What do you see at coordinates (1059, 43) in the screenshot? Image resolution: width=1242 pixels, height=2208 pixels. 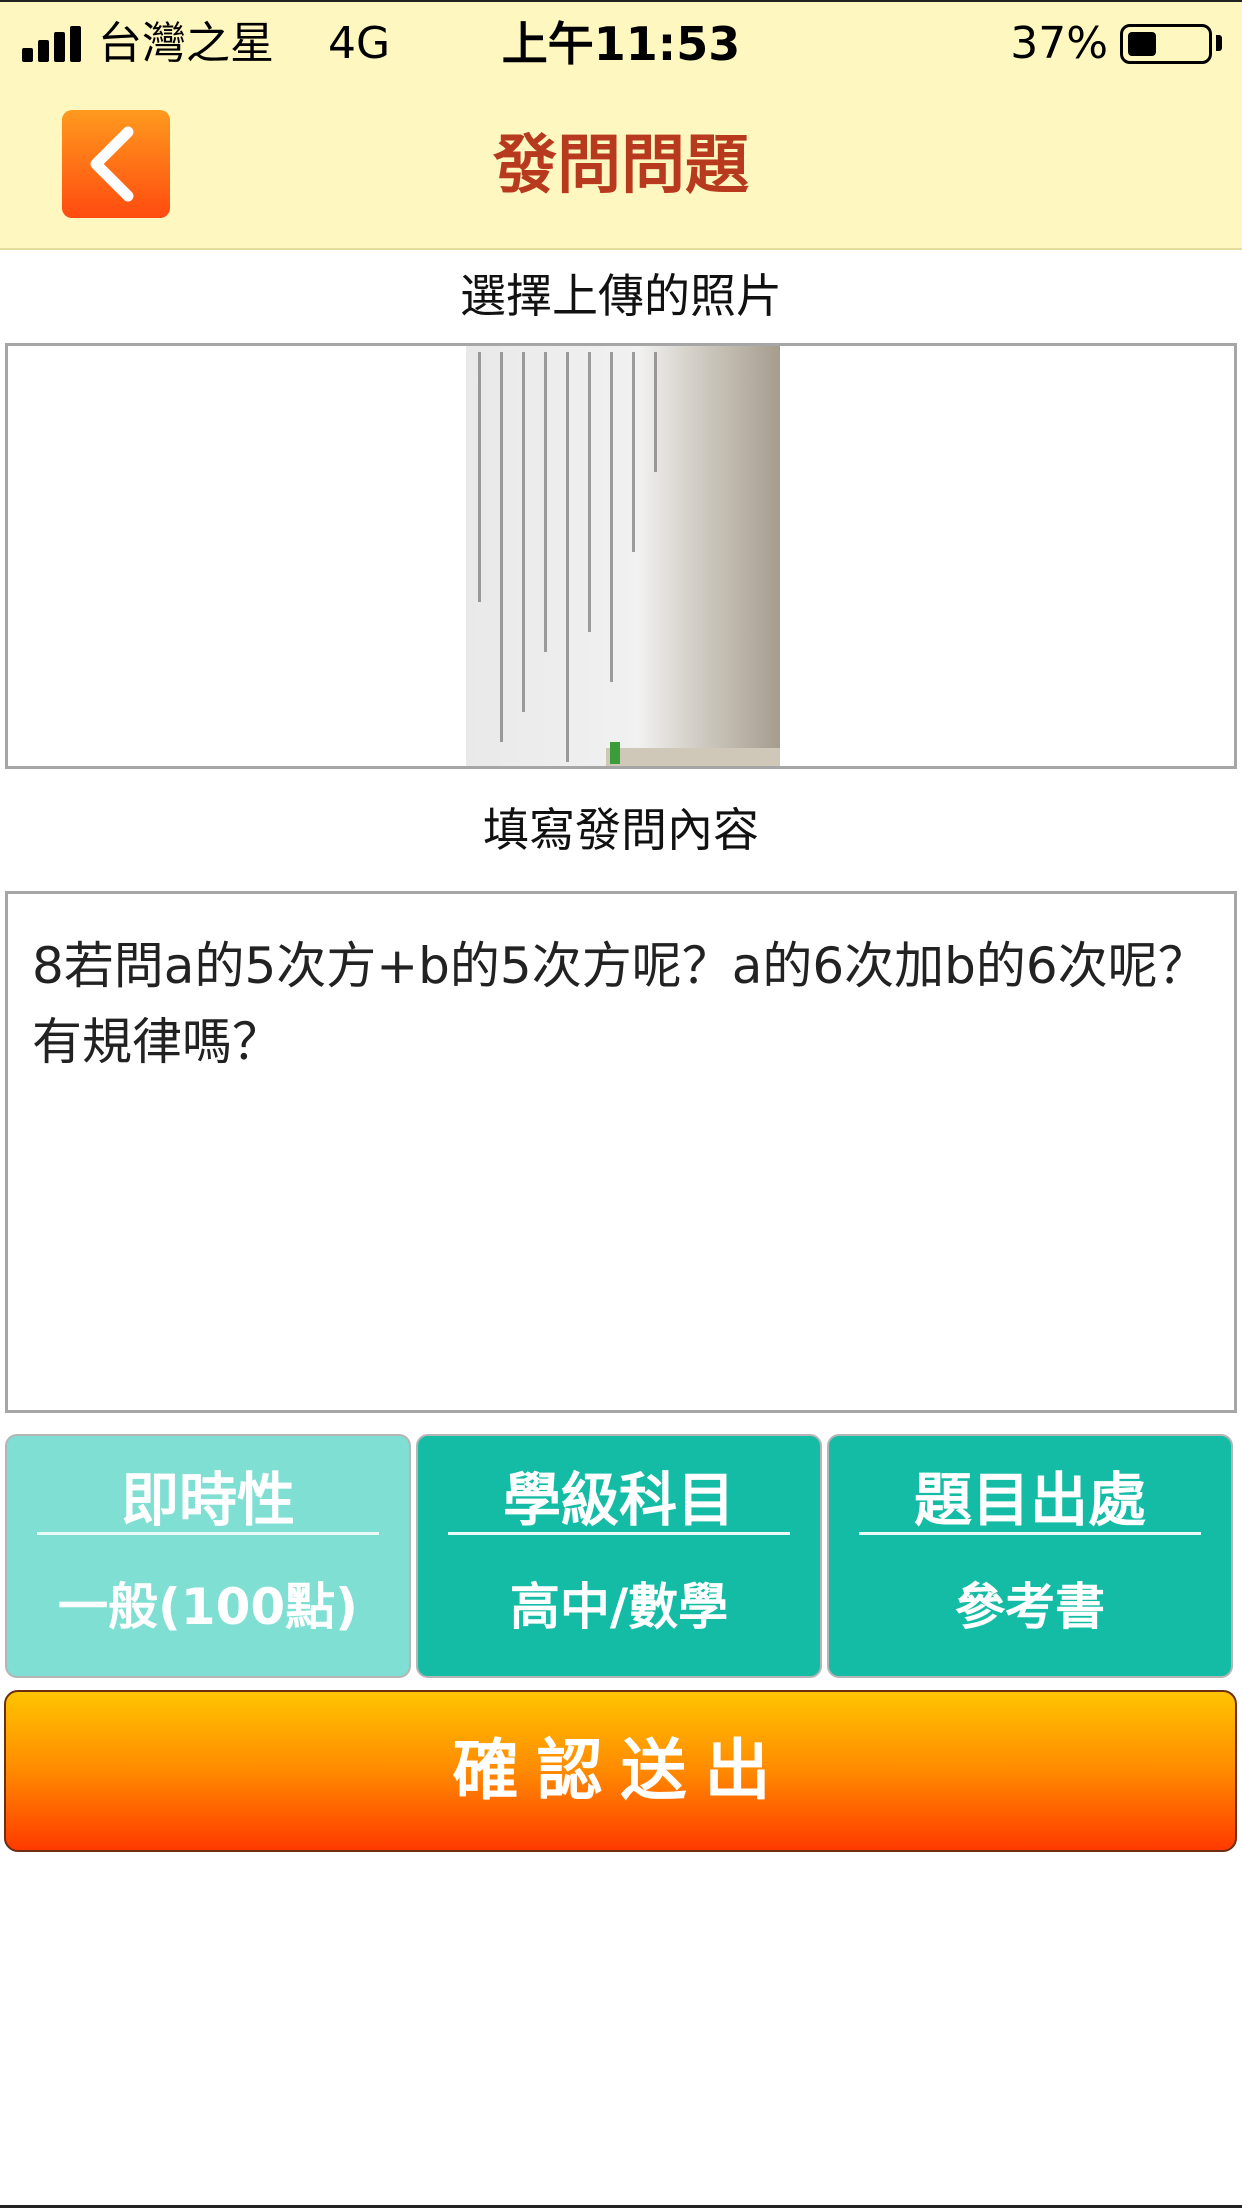 I see `battery-percent: 37%` at bounding box center [1059, 43].